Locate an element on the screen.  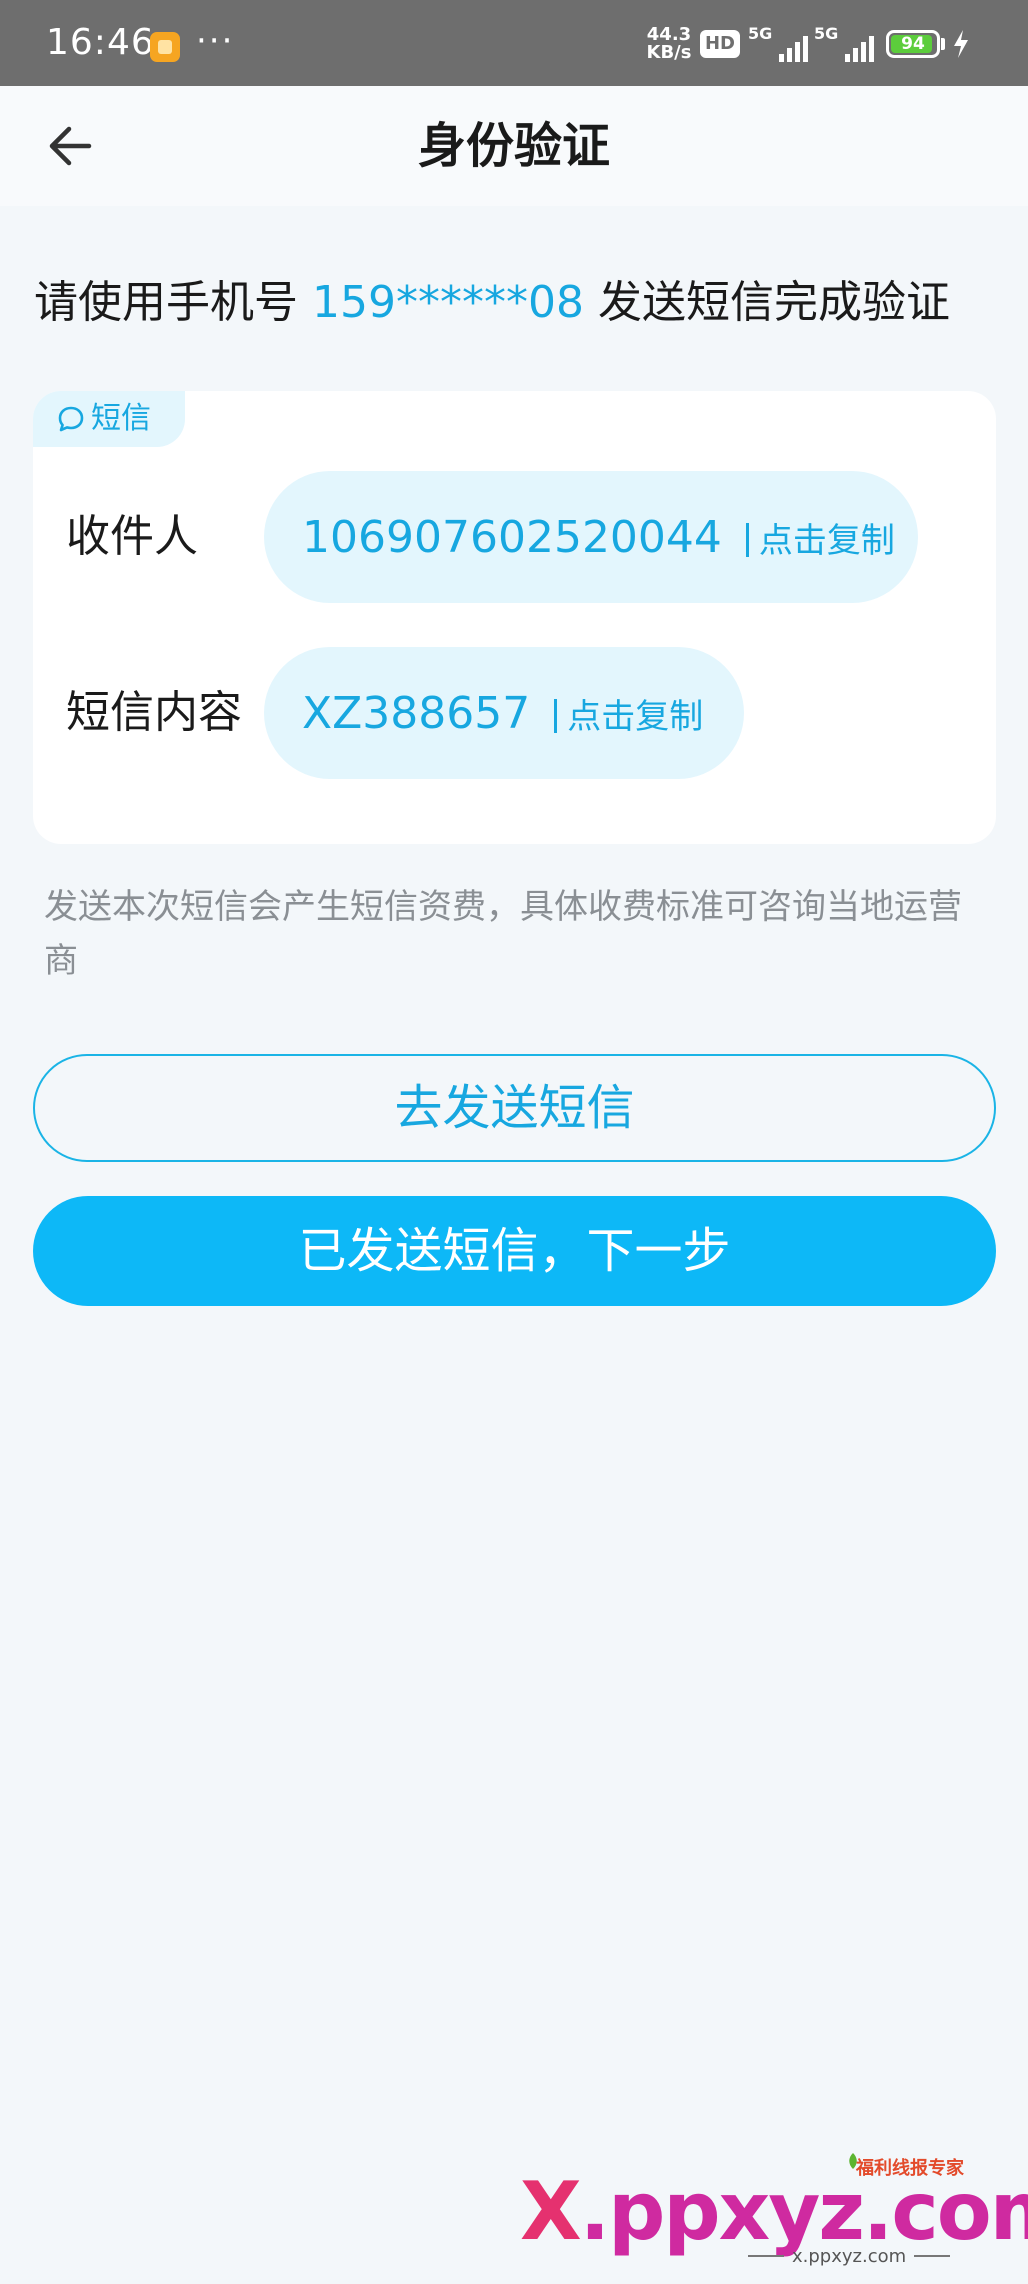
network-type-1: 5G is located at coordinates (760, 33).